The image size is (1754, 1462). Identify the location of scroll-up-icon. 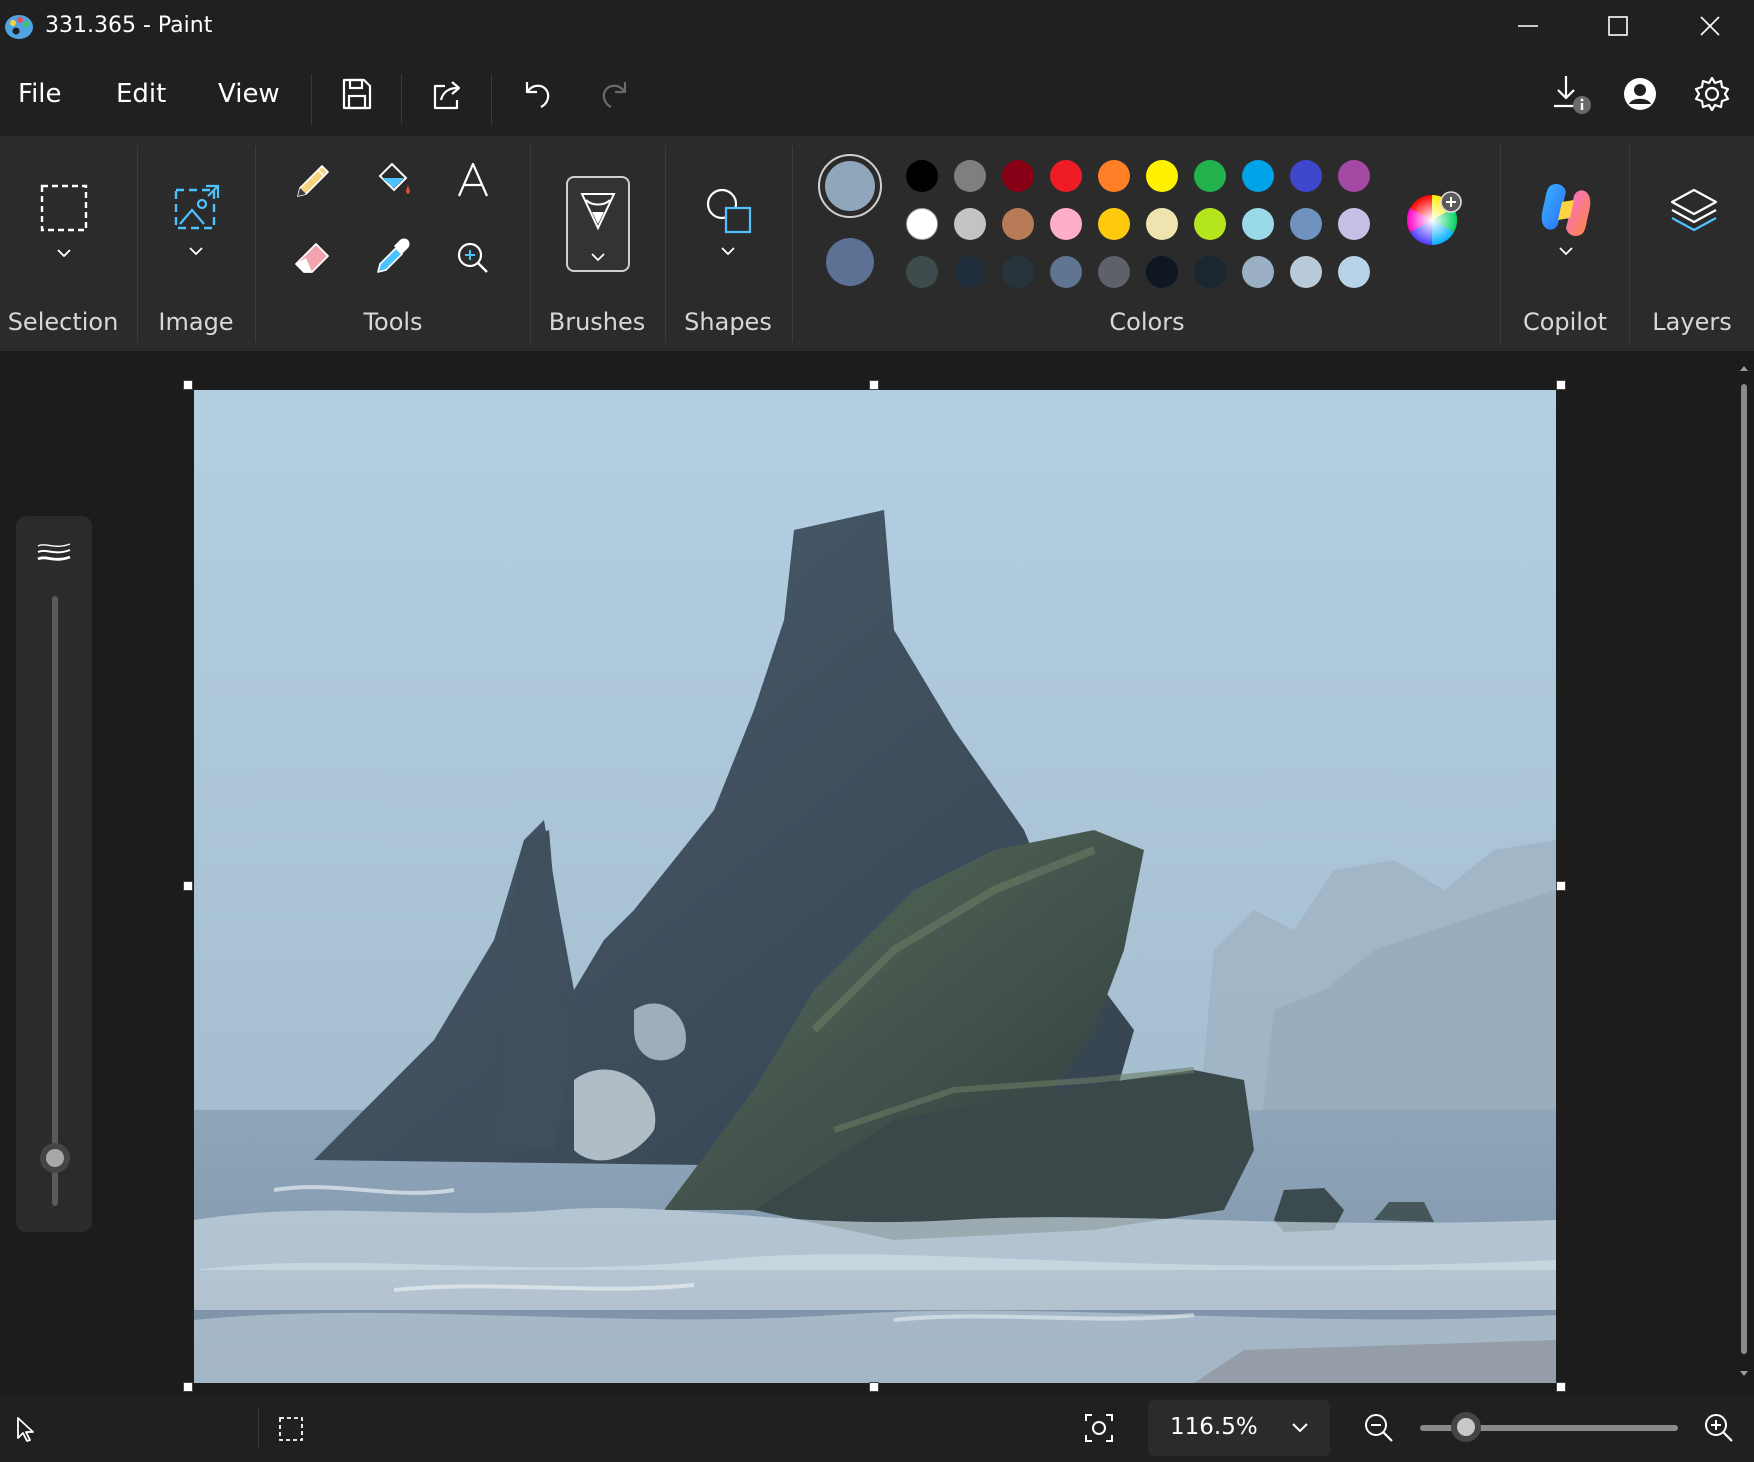
(1744, 368).